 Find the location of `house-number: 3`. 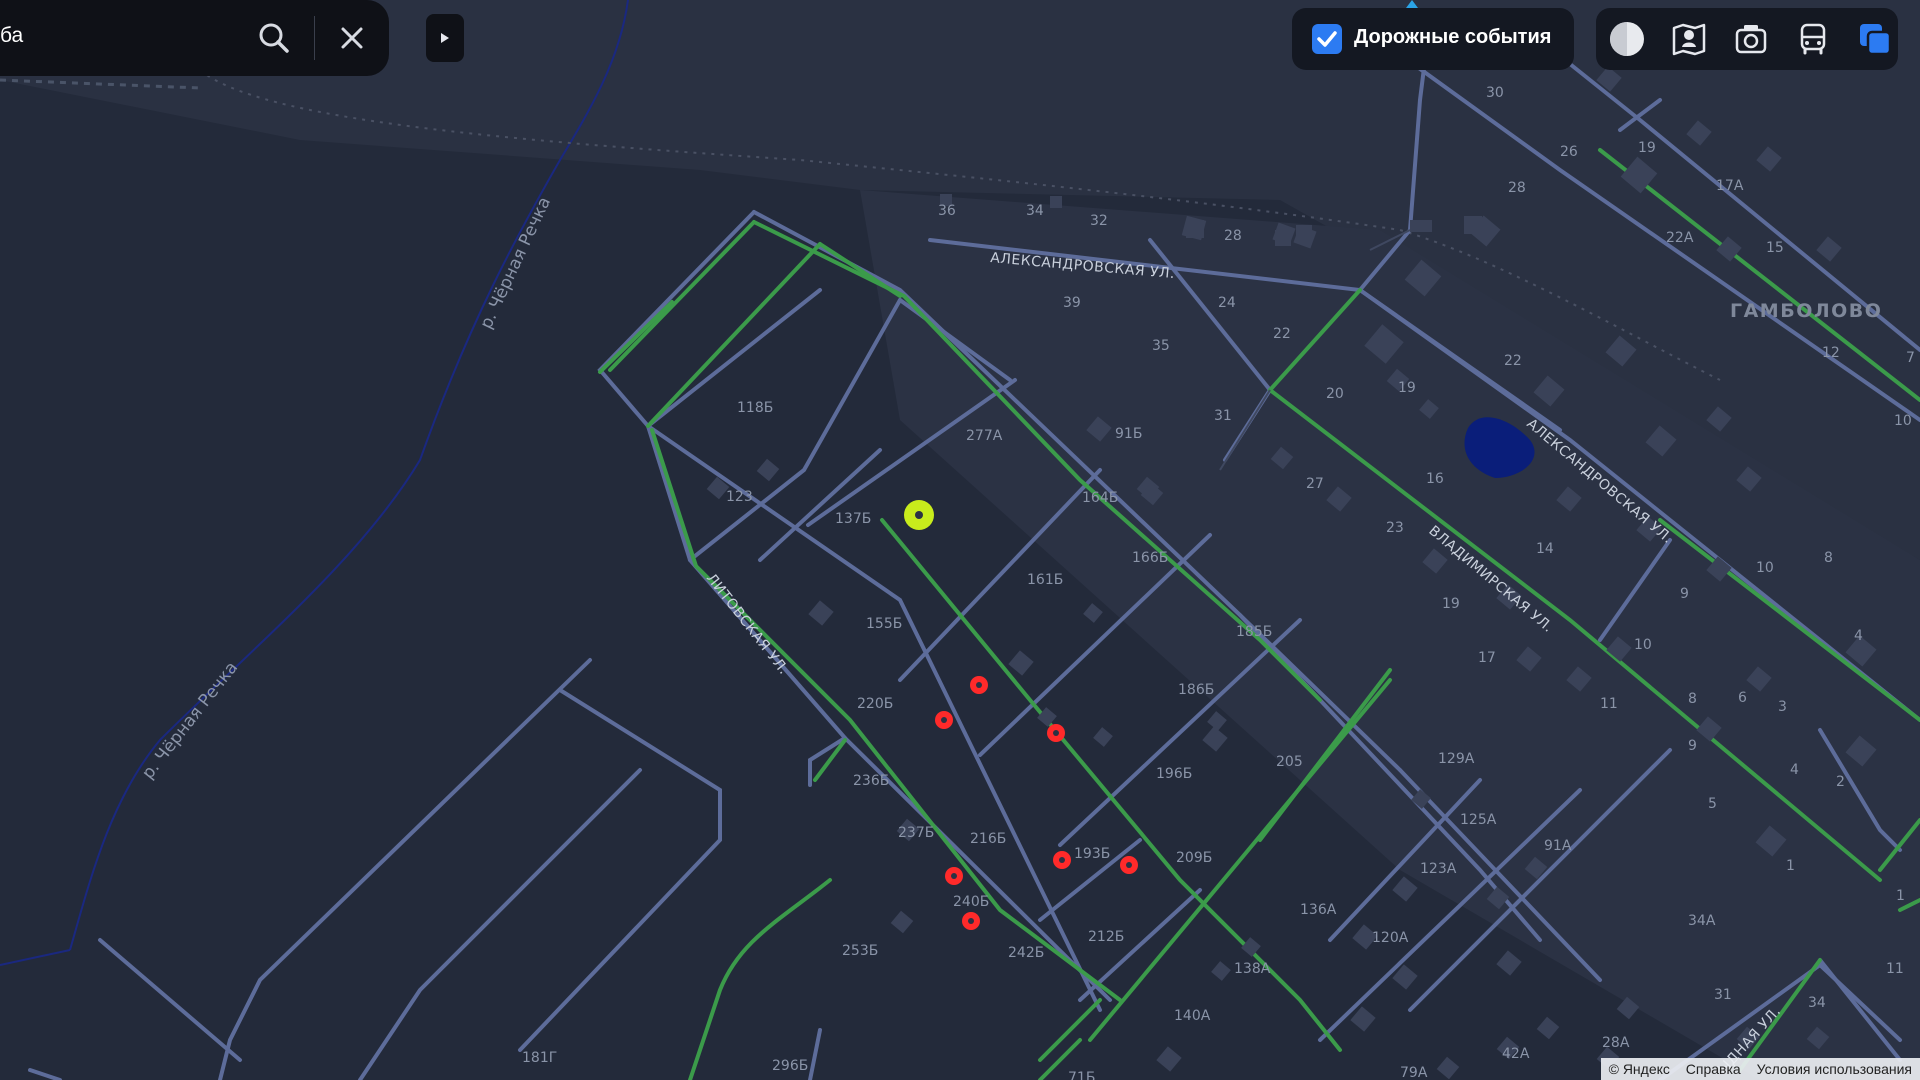

house-number: 3 is located at coordinates (1782, 707).